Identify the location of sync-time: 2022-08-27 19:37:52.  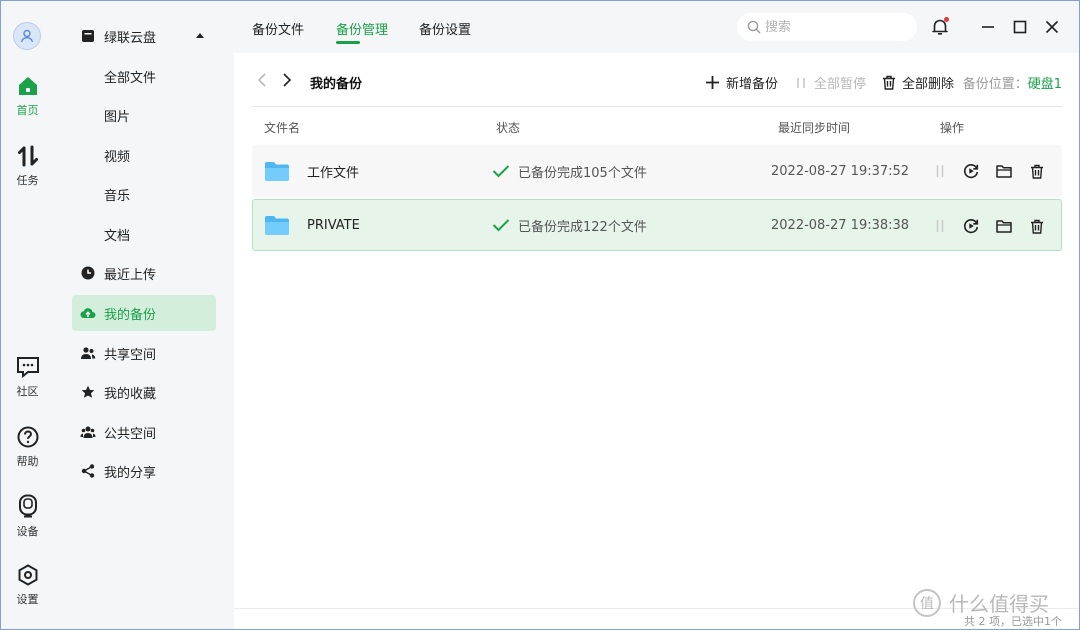
(840, 171).